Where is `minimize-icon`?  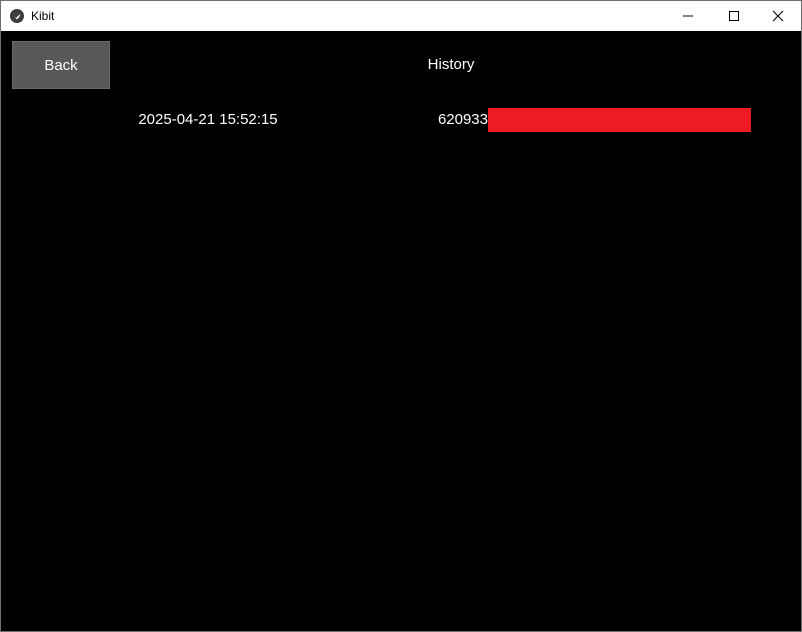 minimize-icon is located at coordinates (688, 16).